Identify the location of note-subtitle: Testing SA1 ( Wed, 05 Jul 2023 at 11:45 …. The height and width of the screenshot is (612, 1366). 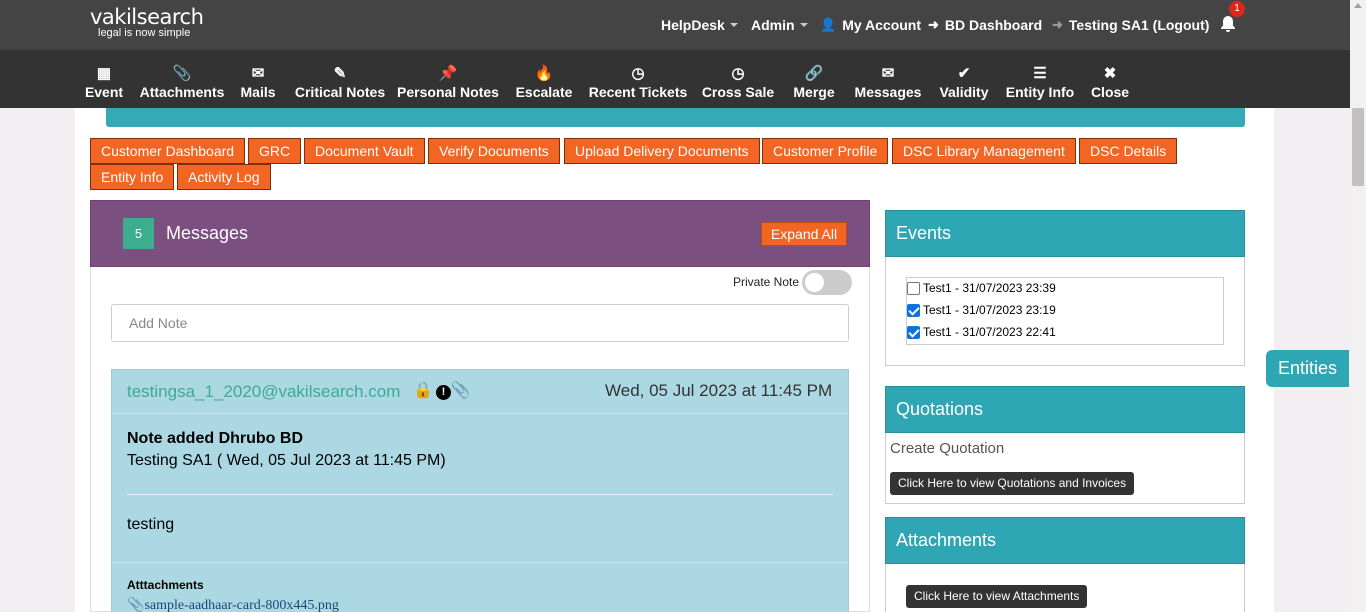
(286, 460).